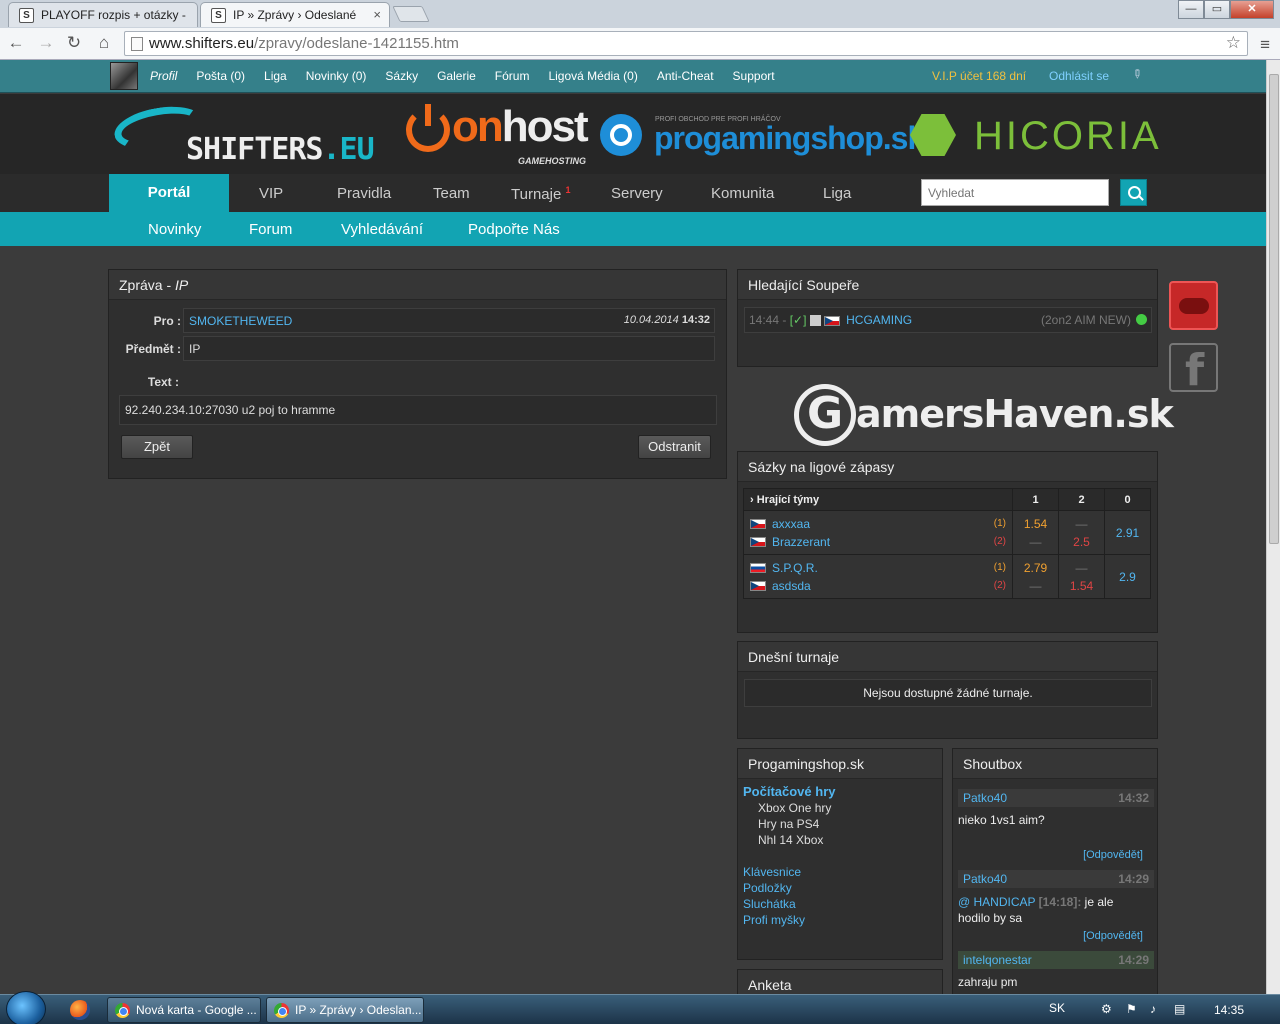  I want to click on flag-icon: ⚑, so click(1133, 1009).